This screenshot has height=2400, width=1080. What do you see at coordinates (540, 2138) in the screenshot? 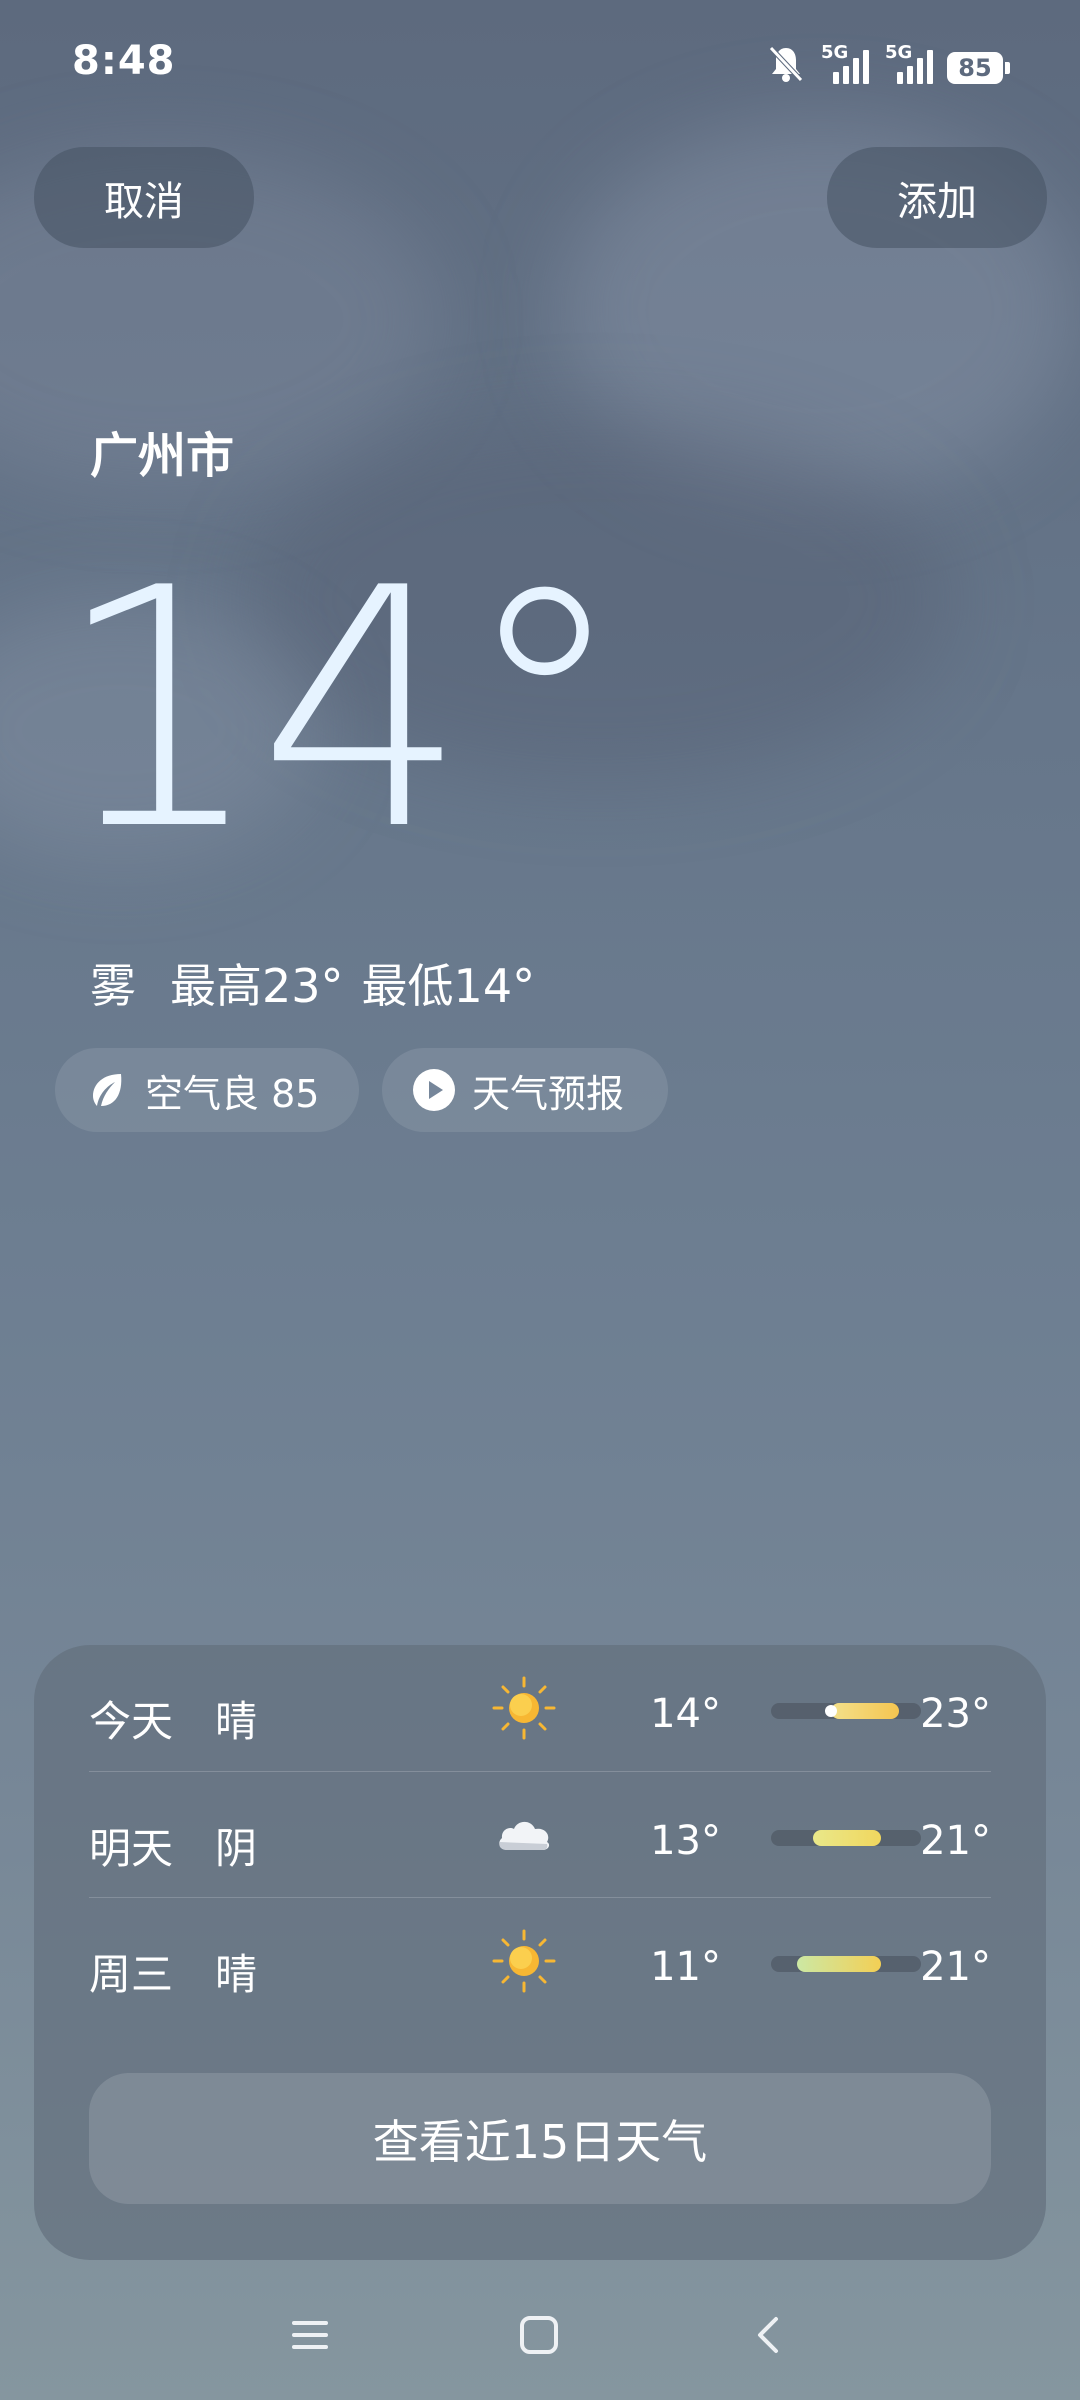
I see `view-15-day-forecast-button: 查看近15日天气` at bounding box center [540, 2138].